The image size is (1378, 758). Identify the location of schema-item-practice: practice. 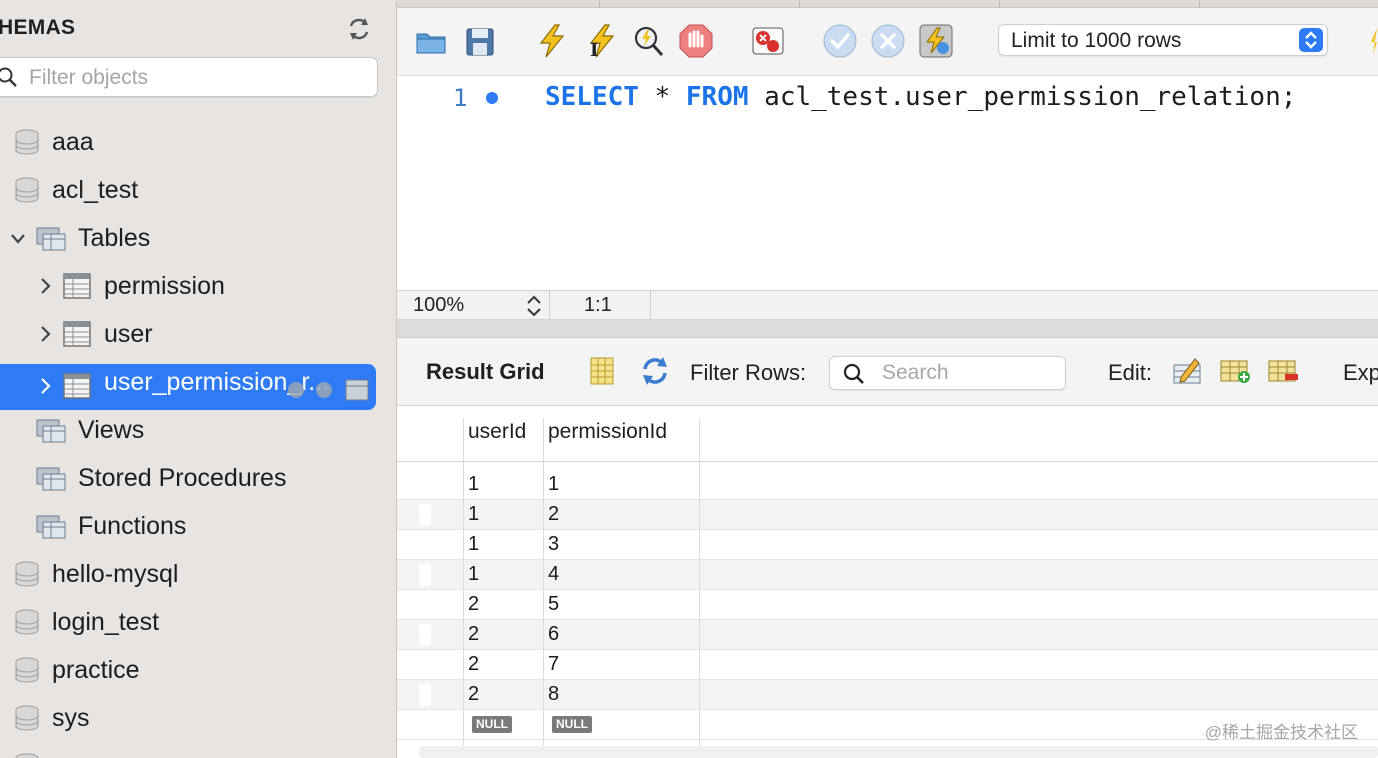
(198, 670).